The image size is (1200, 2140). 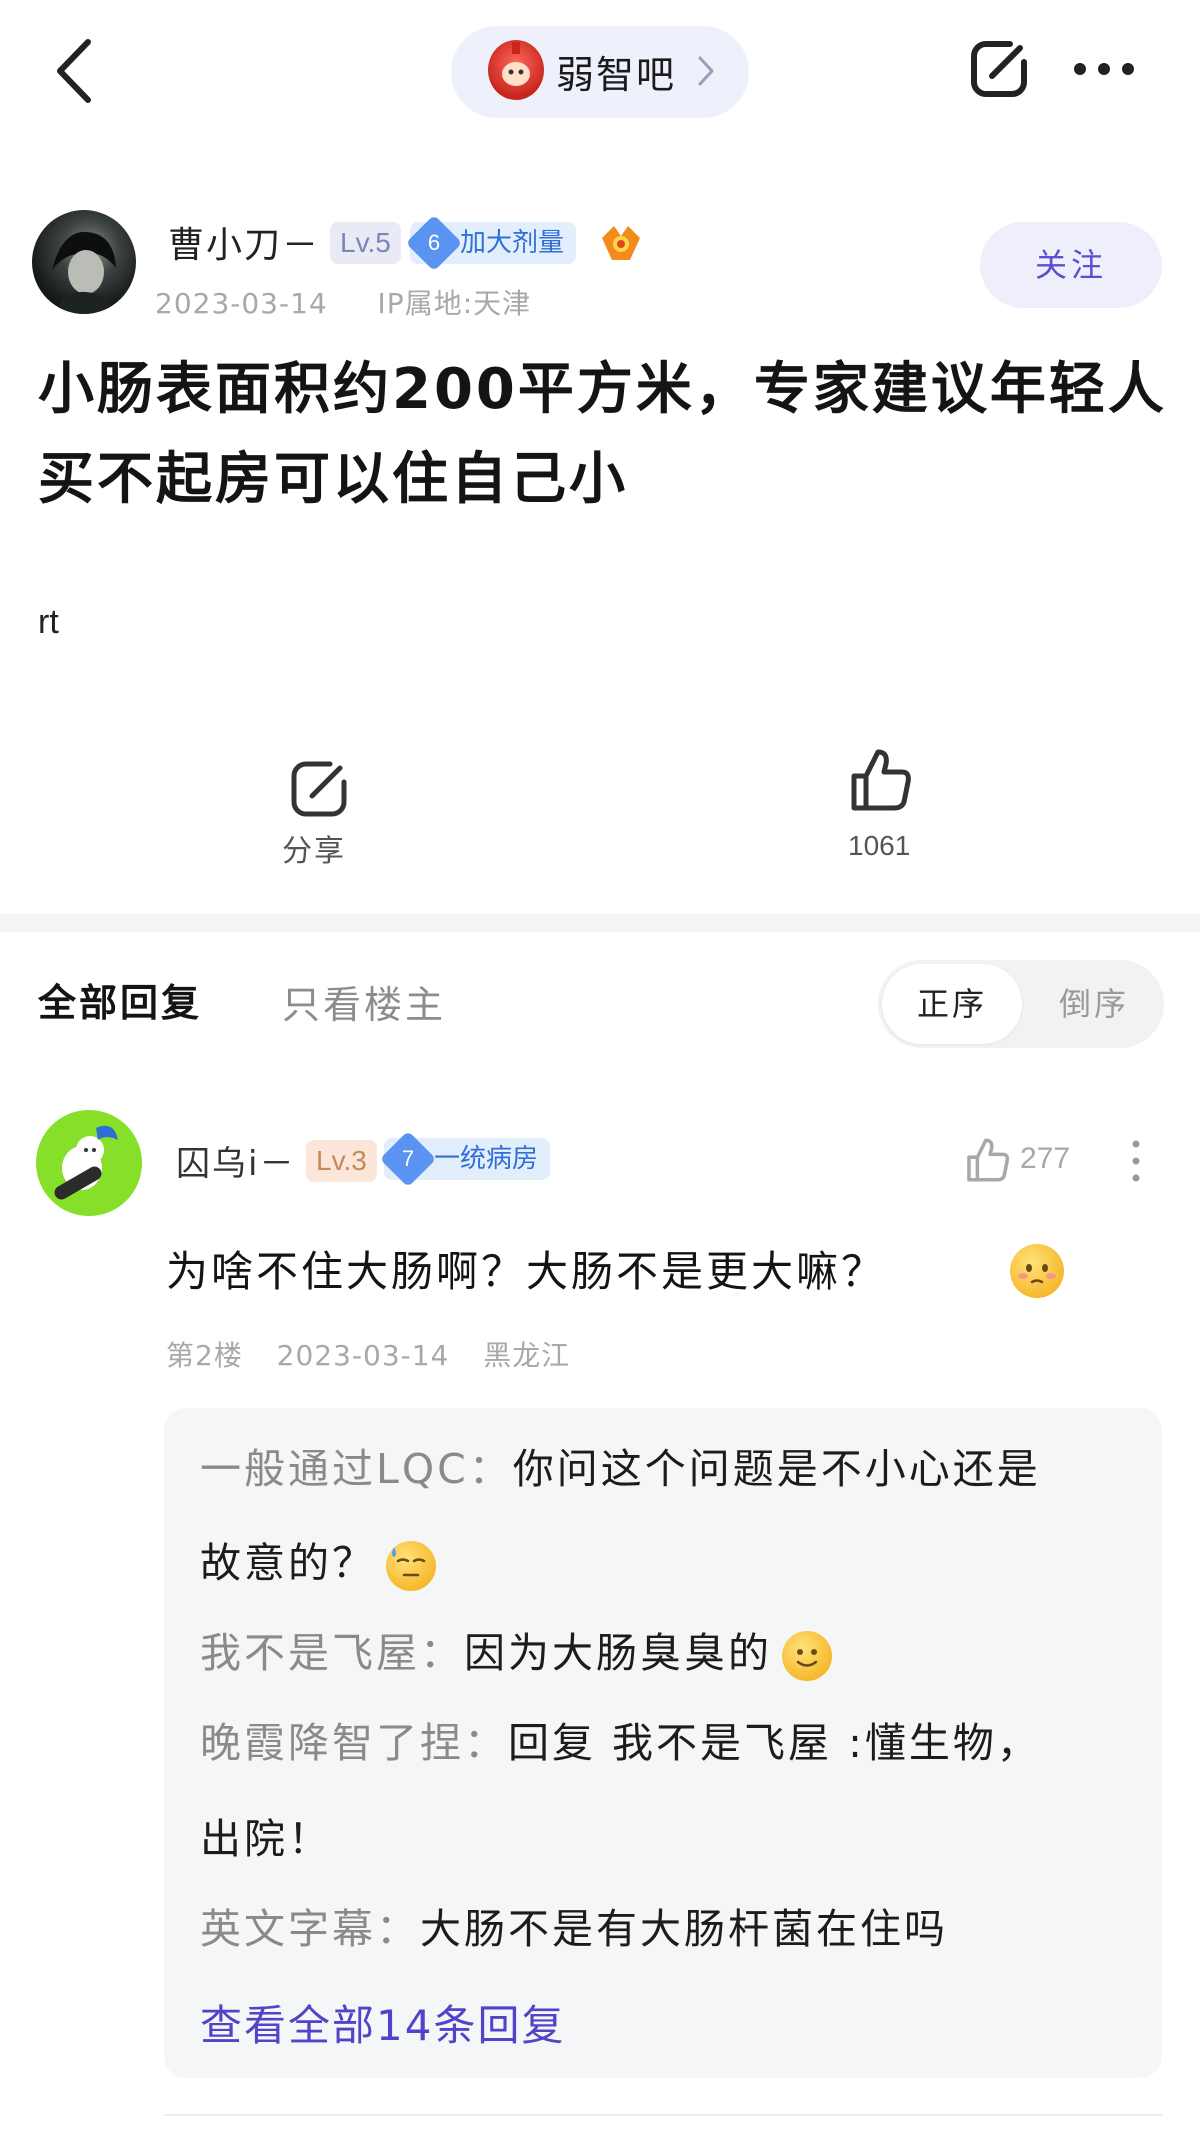 What do you see at coordinates (382, 2022) in the screenshot?
I see `see-all-replies-link: 查看全部14条回复` at bounding box center [382, 2022].